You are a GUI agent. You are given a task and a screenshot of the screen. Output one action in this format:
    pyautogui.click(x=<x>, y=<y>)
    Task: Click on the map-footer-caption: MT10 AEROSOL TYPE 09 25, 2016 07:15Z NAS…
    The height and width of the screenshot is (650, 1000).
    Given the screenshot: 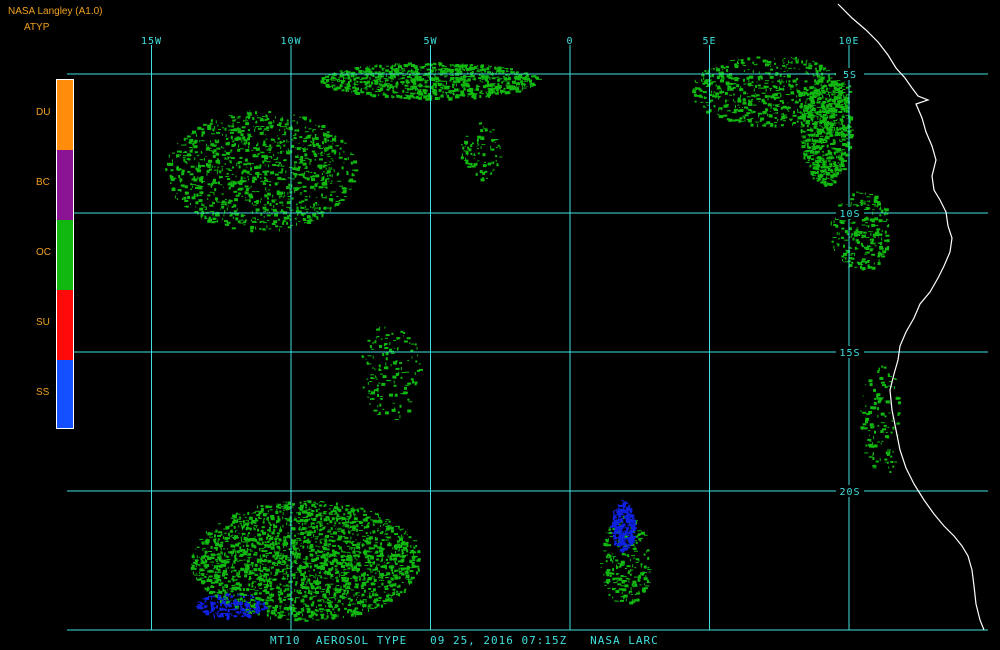 What is the action you would take?
    pyautogui.click(x=464, y=640)
    